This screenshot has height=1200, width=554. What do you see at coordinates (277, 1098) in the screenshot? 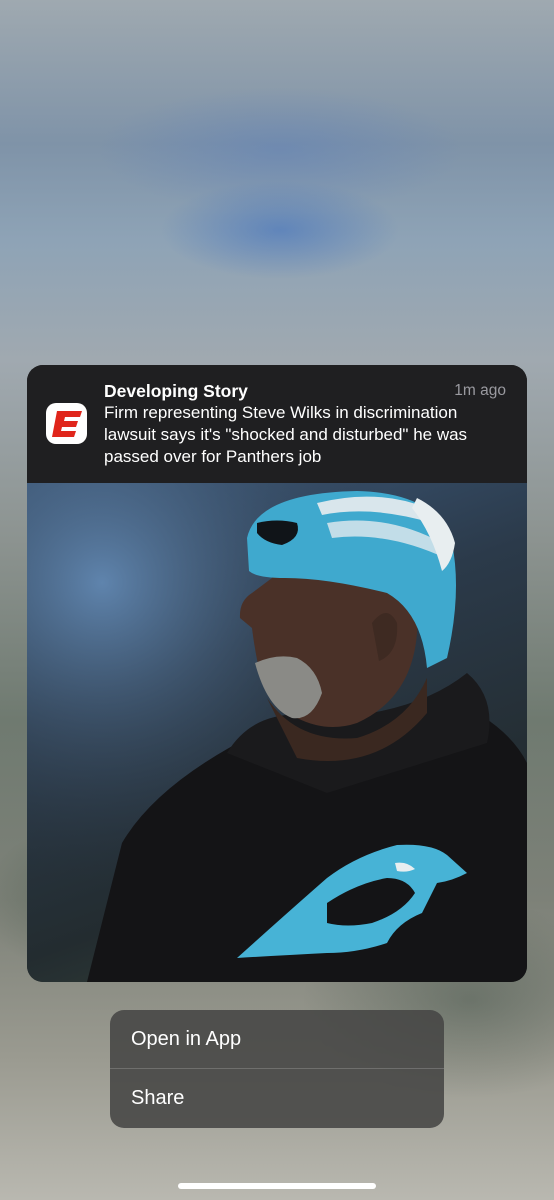
I see `share-button: Share` at bounding box center [277, 1098].